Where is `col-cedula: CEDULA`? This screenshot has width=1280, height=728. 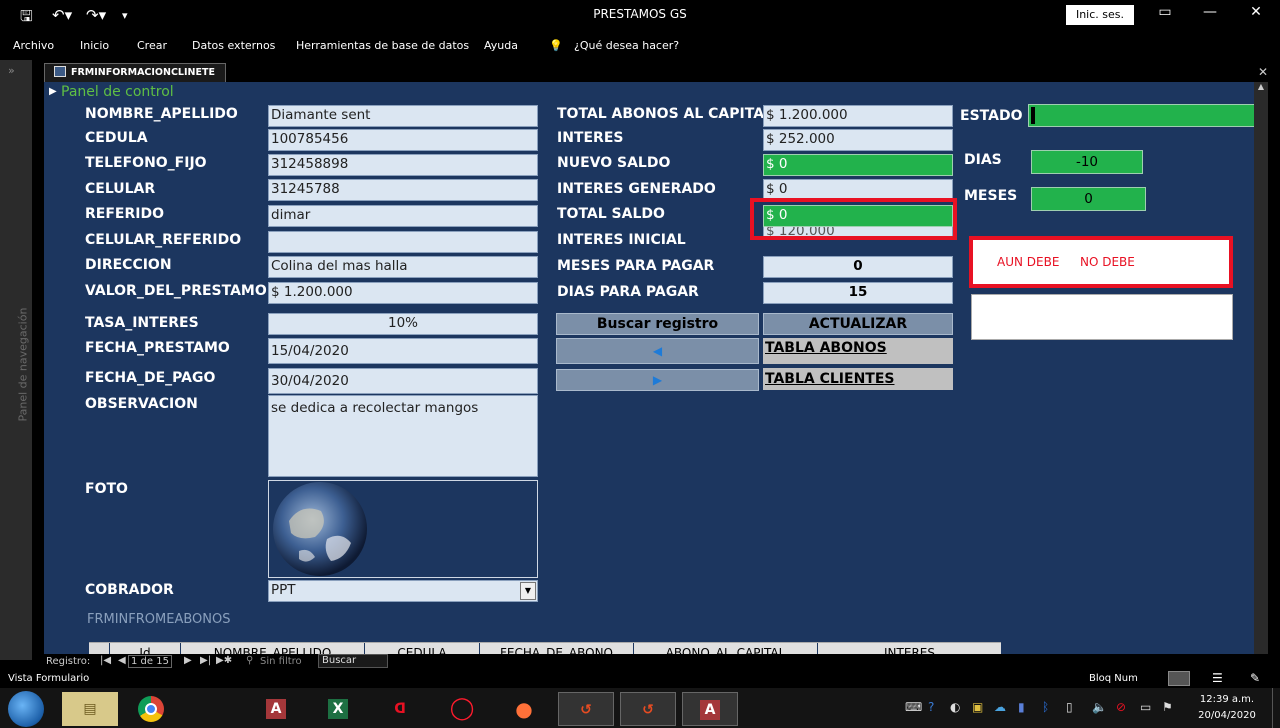 col-cedula: CEDULA is located at coordinates (422, 648).